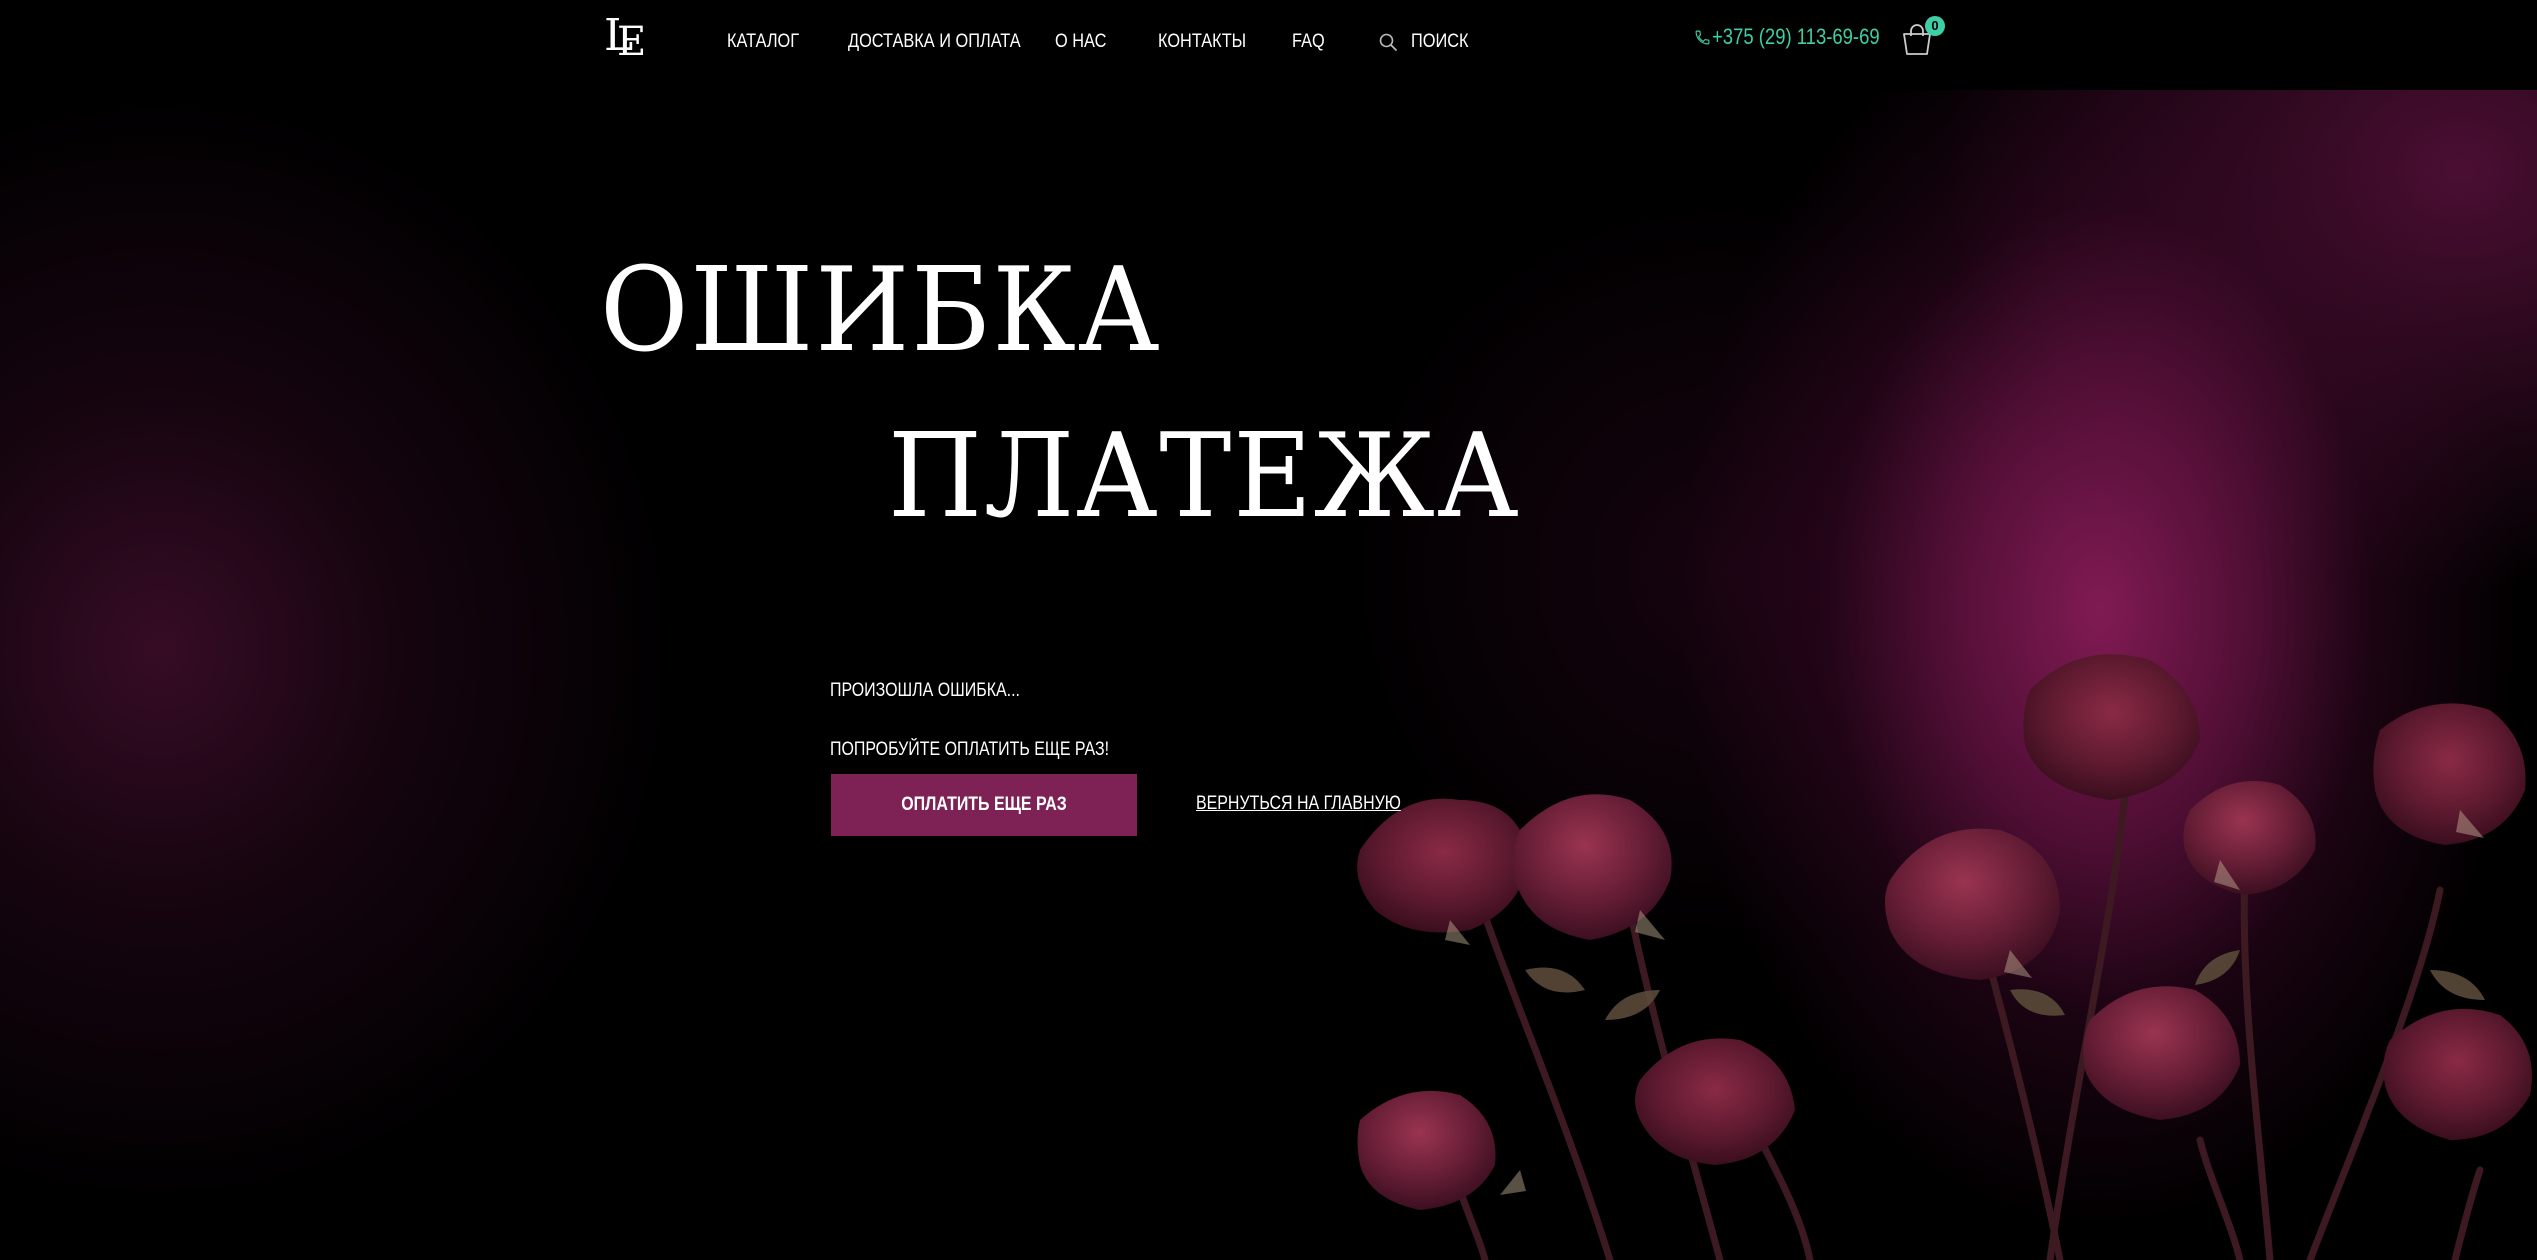 The width and height of the screenshot is (2537, 1260). I want to click on phone-number: +375 (29) 113-69-69, so click(1796, 36).